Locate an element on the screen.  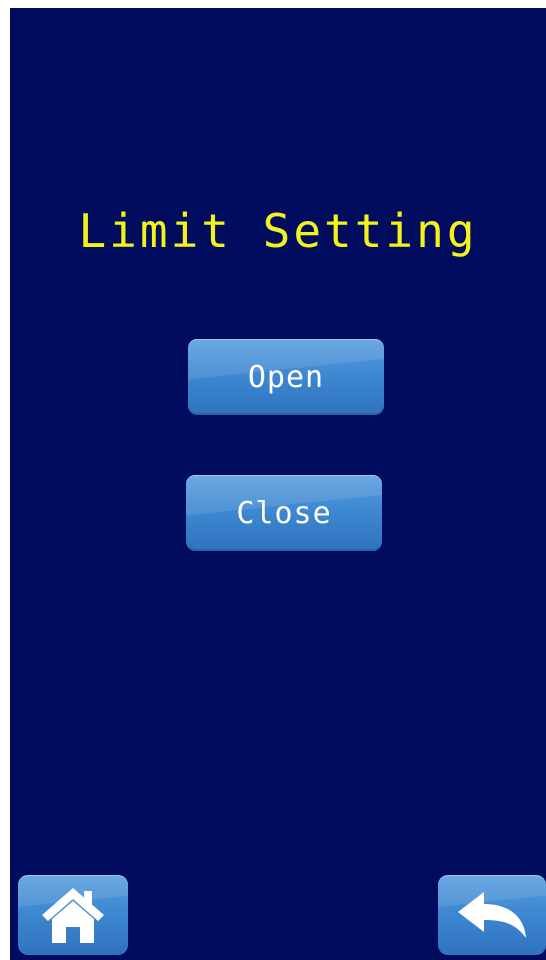
home-button is located at coordinates (73, 915).